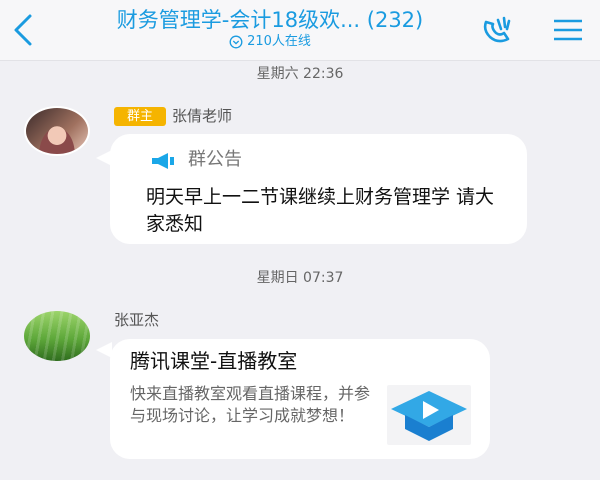 The width and height of the screenshot is (600, 480). I want to click on group-call-button, so click(498, 30).